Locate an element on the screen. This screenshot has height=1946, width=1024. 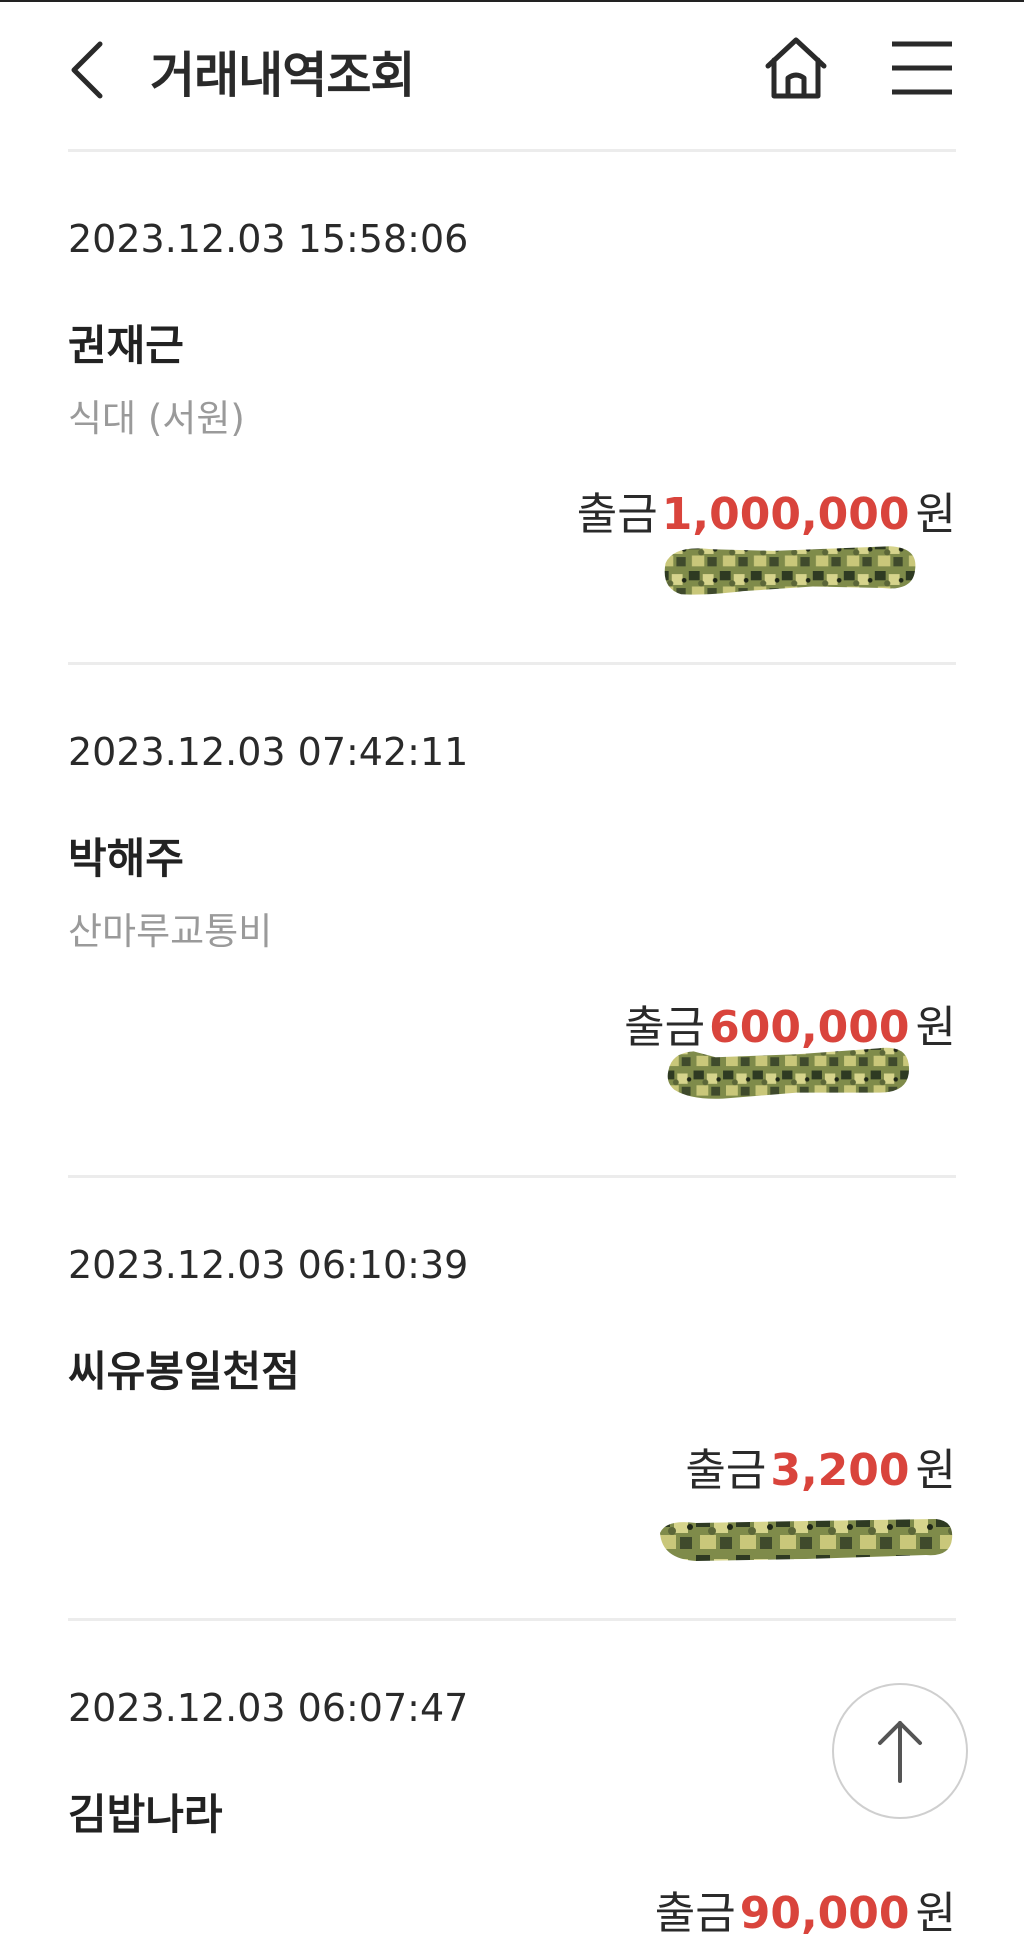
home-icon is located at coordinates (796, 68).